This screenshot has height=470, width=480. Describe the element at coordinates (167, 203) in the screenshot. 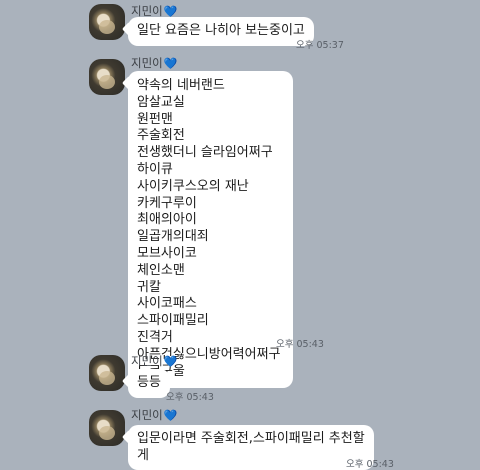

I see `message-line: 카케구루이` at that location.